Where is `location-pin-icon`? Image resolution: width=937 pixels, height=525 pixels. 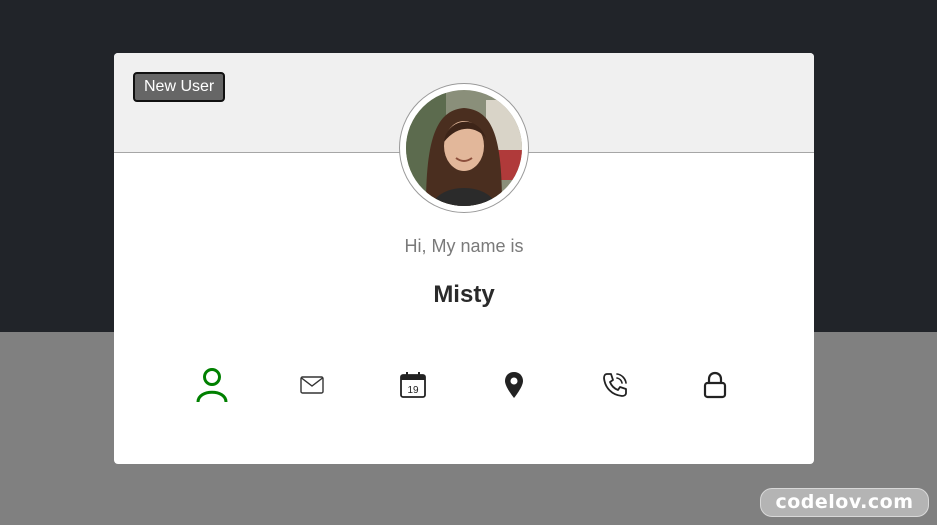 location-pin-icon is located at coordinates (514, 385).